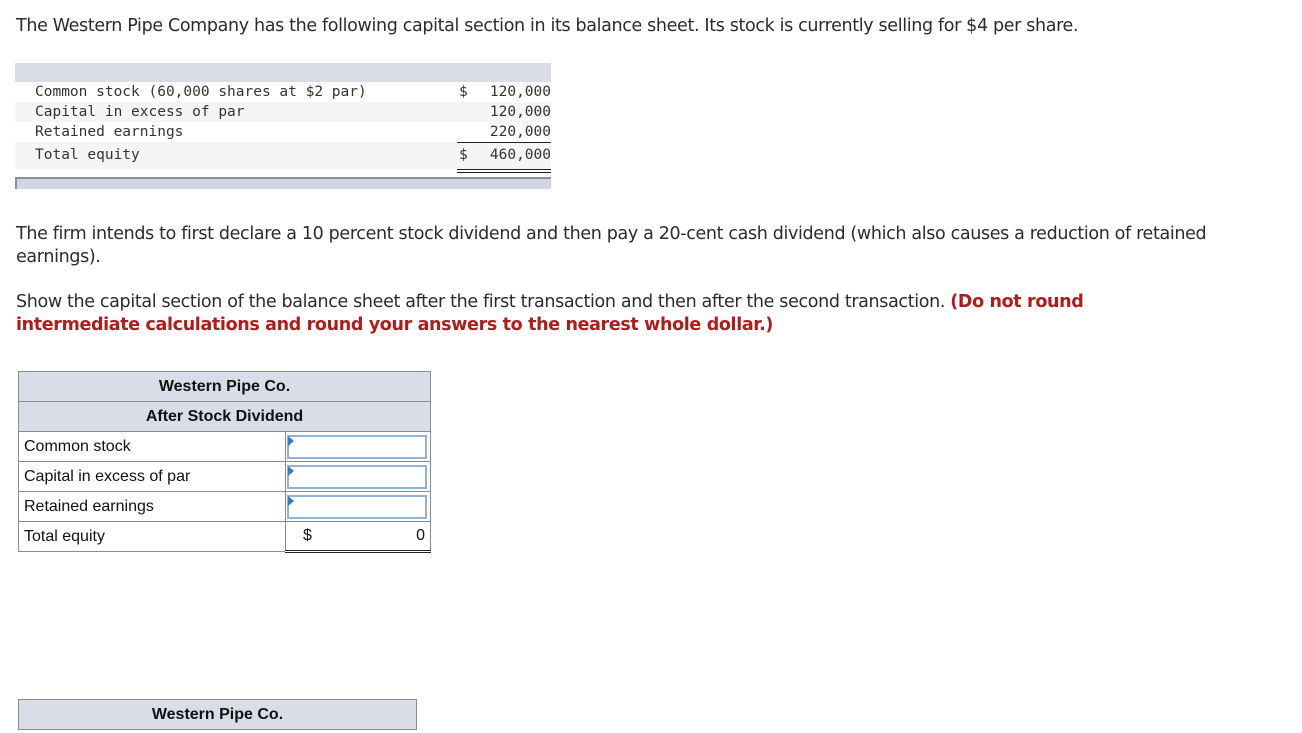  What do you see at coordinates (224, 416) in the screenshot?
I see `table-subtitle-header: After Stock Dividend` at bounding box center [224, 416].